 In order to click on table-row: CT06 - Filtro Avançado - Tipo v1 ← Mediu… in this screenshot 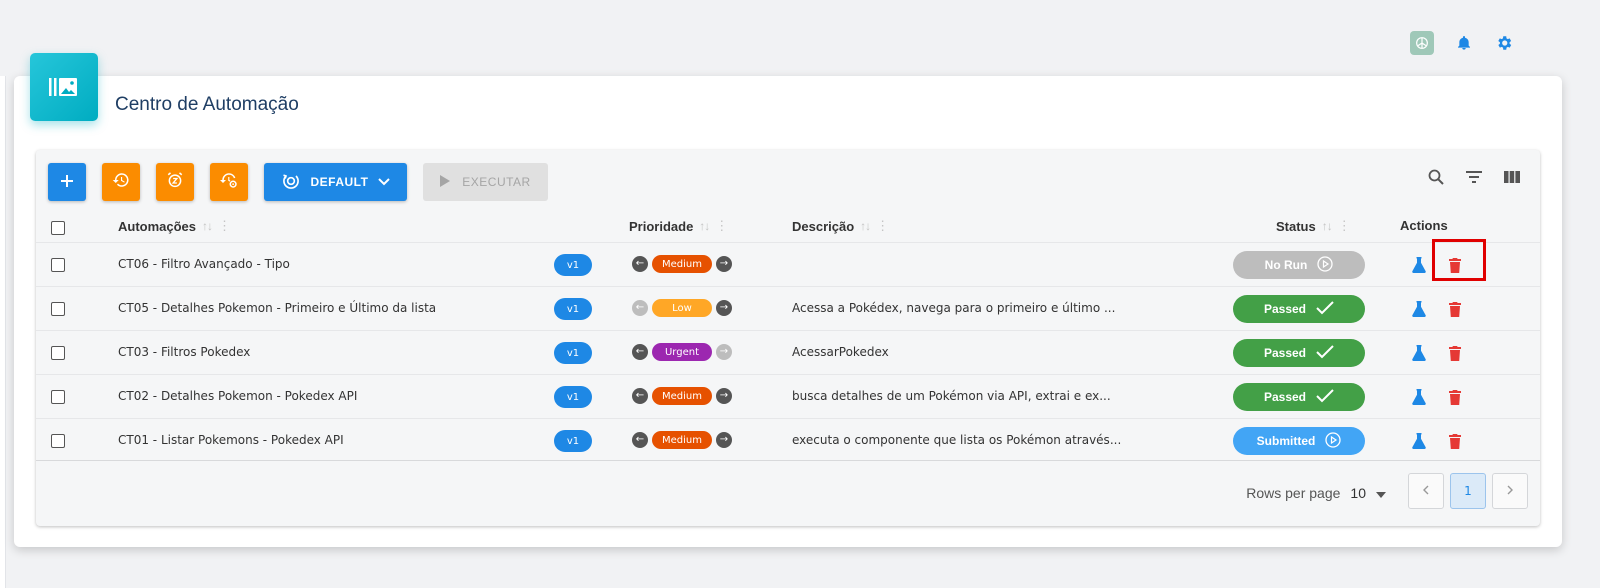, I will do `click(788, 262)`.